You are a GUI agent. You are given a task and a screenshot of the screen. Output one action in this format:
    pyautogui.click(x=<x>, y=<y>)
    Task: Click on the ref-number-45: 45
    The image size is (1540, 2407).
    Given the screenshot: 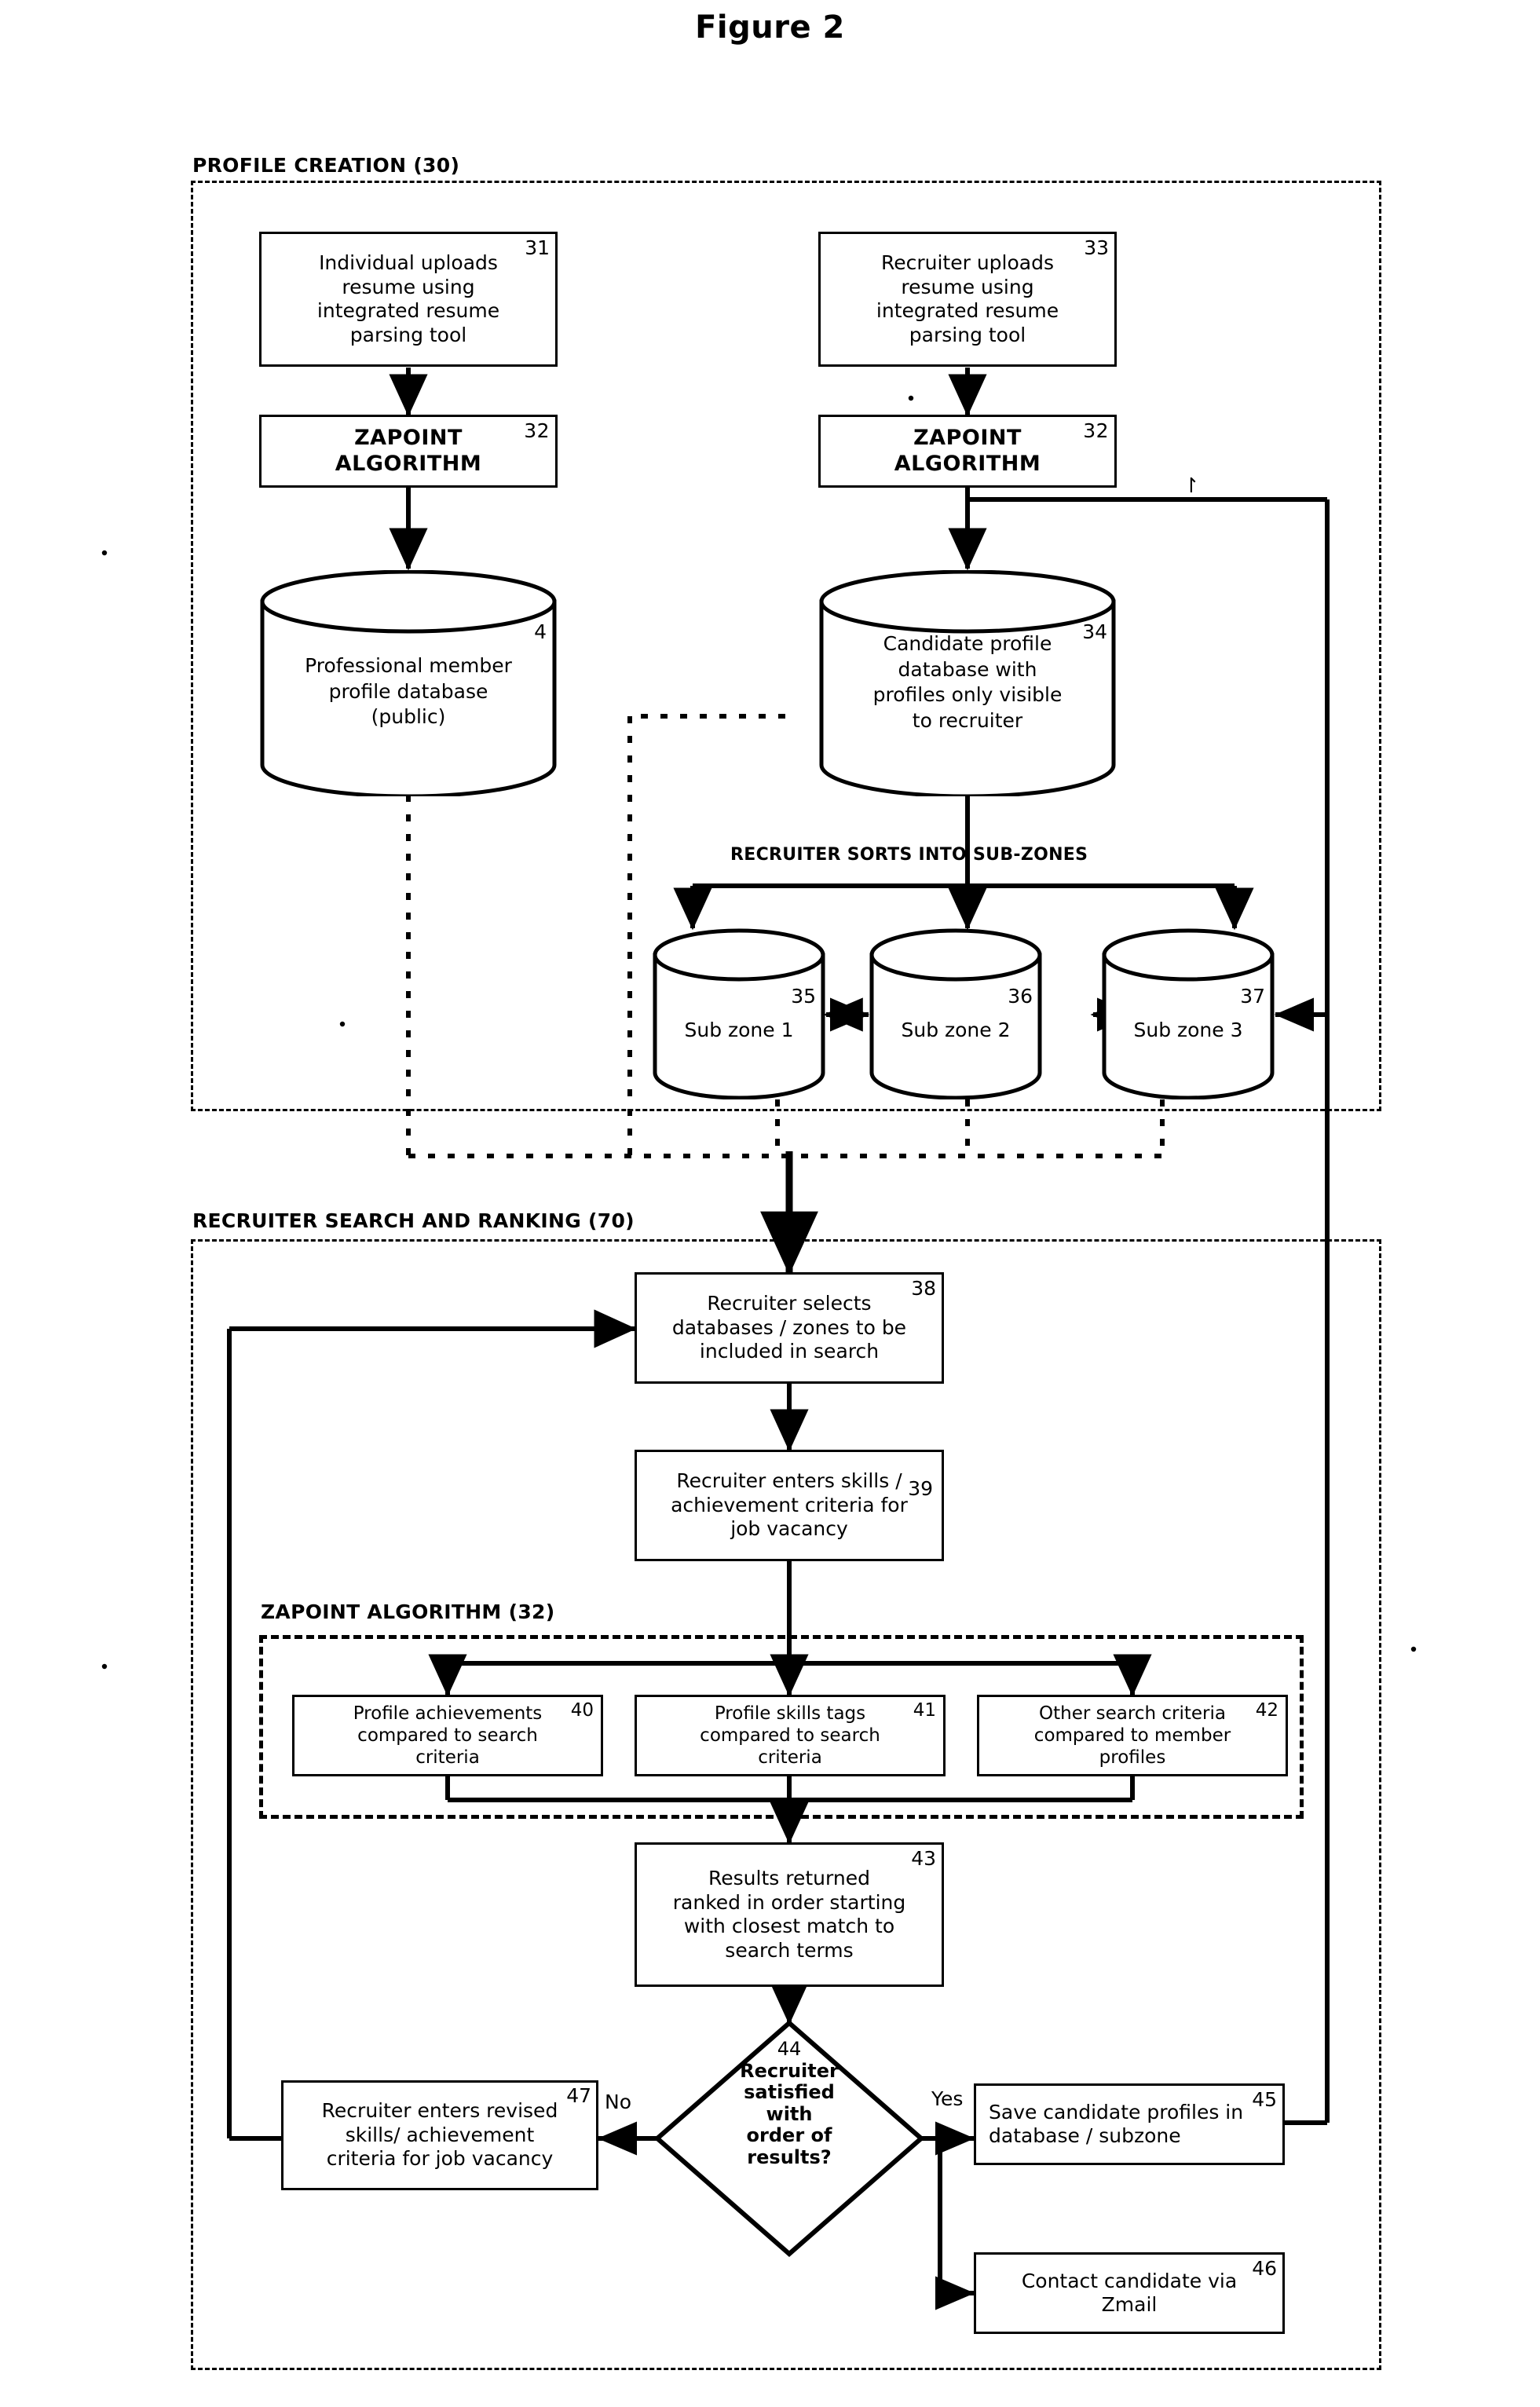 What is the action you would take?
    pyautogui.click(x=1264, y=2099)
    